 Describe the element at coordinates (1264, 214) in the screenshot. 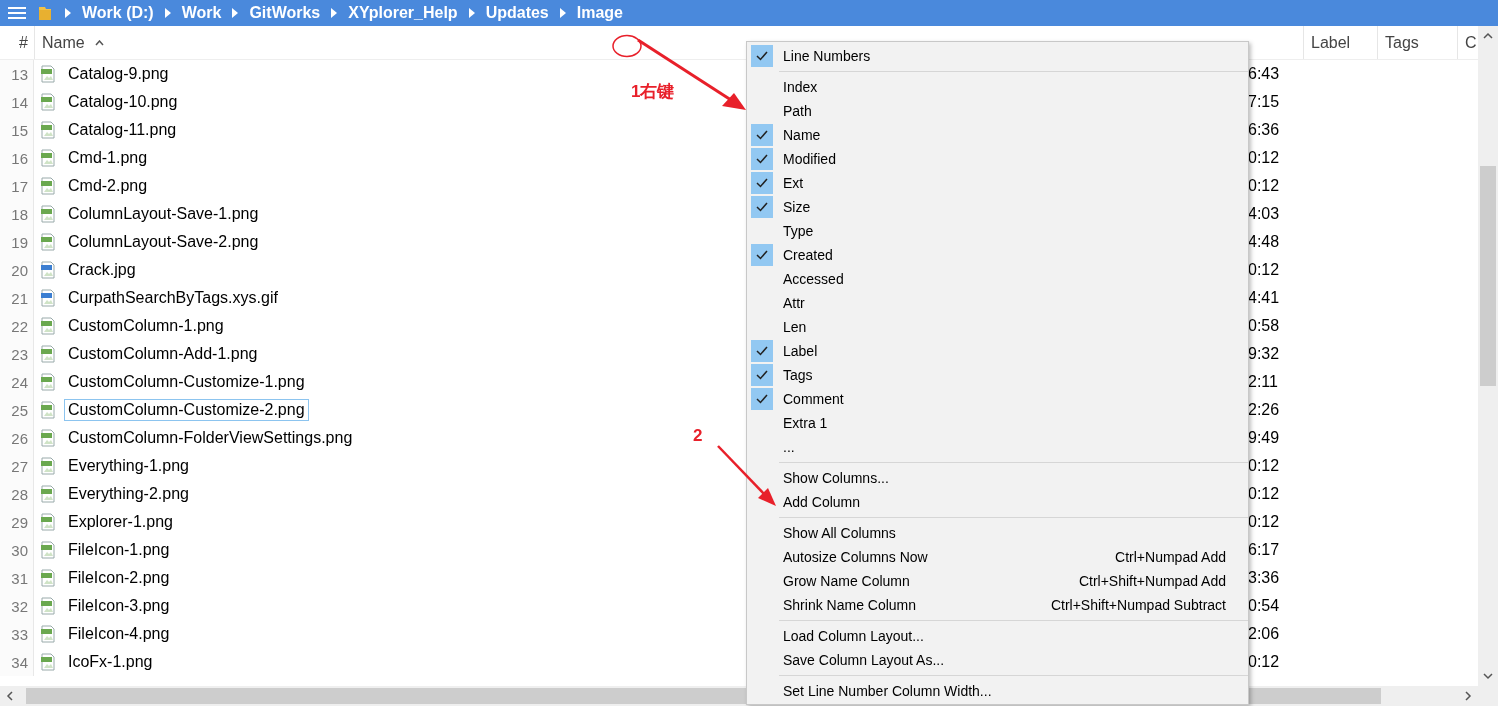

I see `table-cell-text: 4:03` at that location.